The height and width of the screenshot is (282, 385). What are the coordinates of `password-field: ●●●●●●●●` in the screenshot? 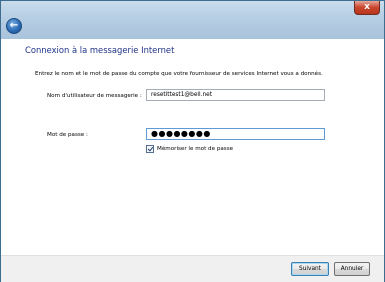 It's located at (235, 134).